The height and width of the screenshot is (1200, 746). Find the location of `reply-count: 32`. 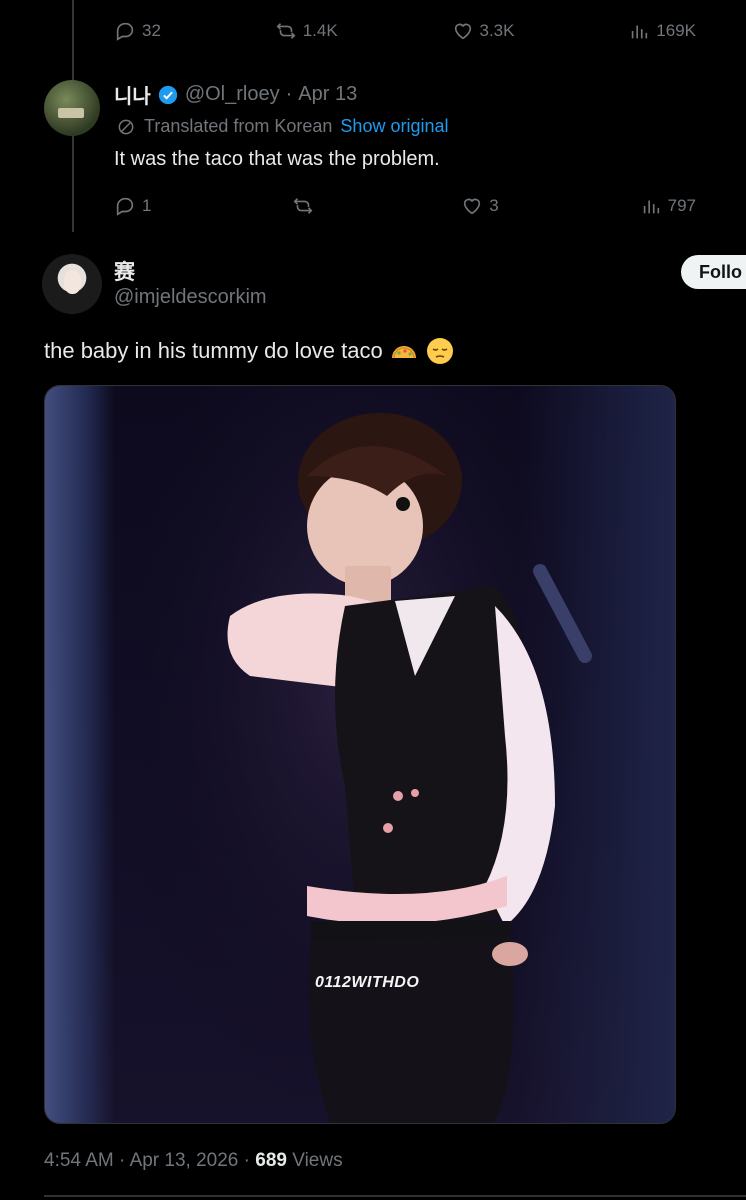

reply-count: 32 is located at coordinates (151, 30).